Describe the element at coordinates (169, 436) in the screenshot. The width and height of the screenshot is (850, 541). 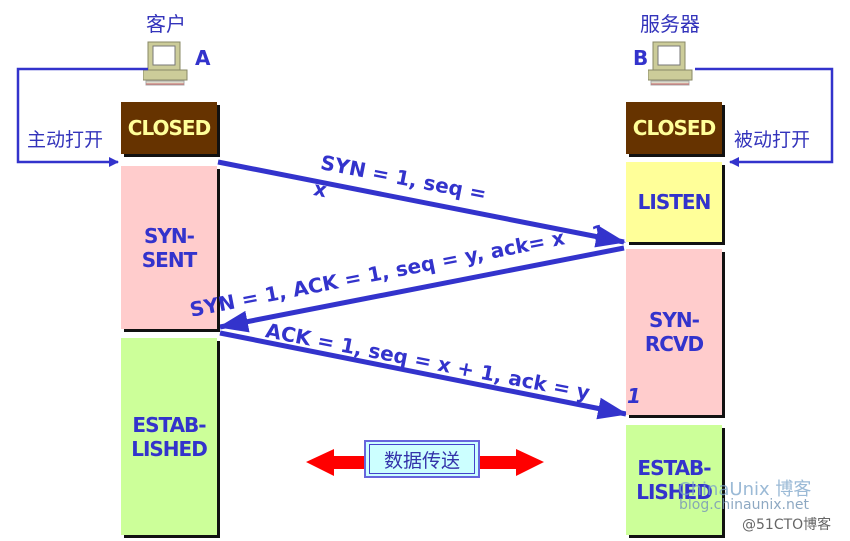
I see `client-state-established: ESTAB- LISHED` at that location.